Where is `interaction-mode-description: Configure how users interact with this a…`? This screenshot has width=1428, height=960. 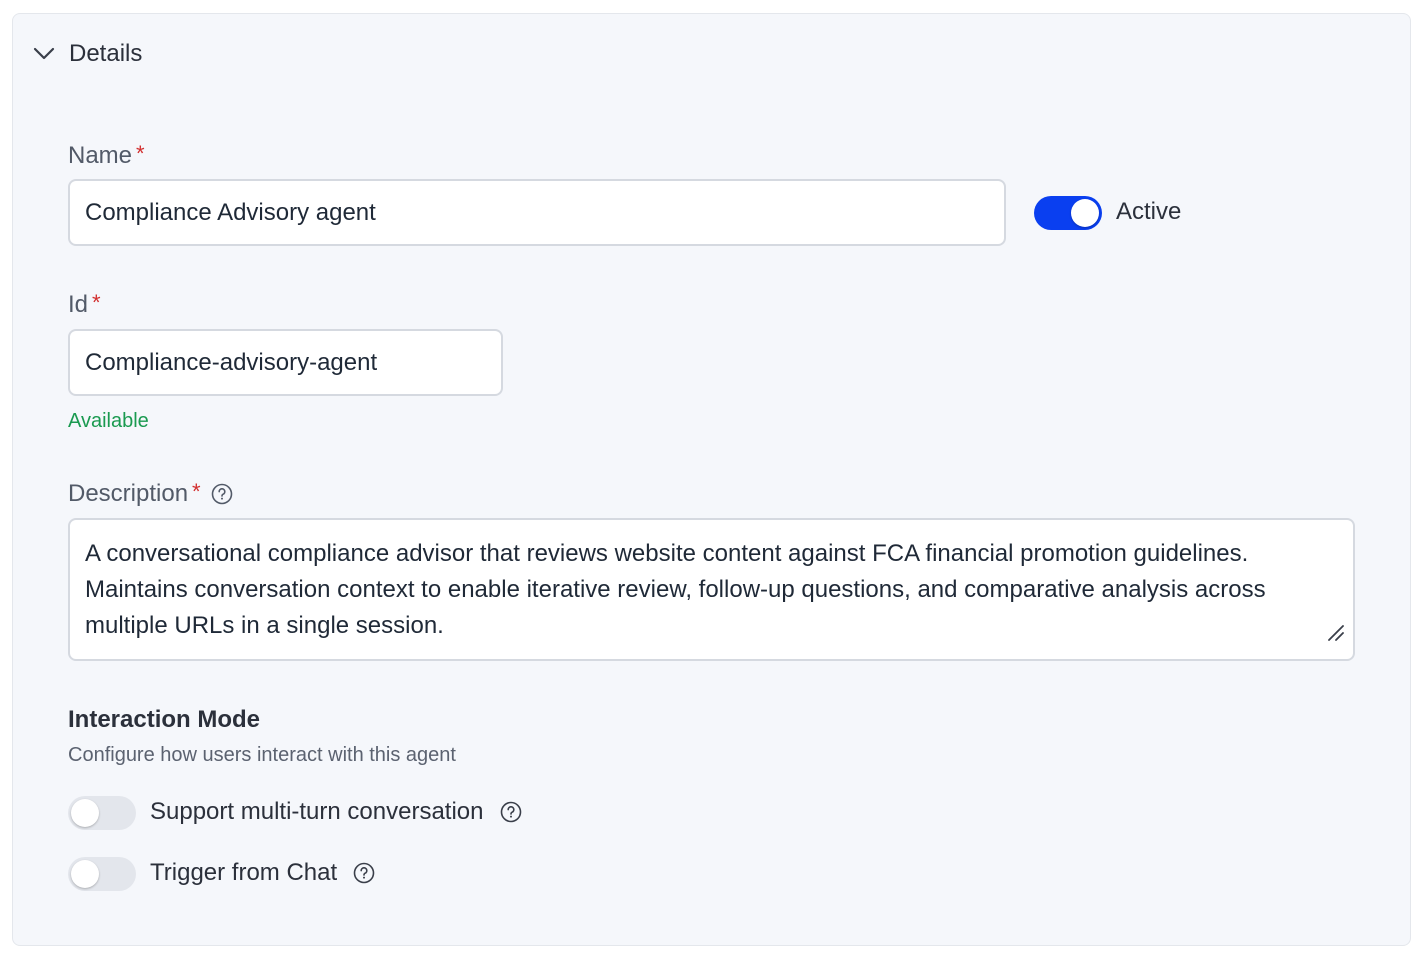
interaction-mode-description: Configure how users interact with this a… is located at coordinates (262, 755).